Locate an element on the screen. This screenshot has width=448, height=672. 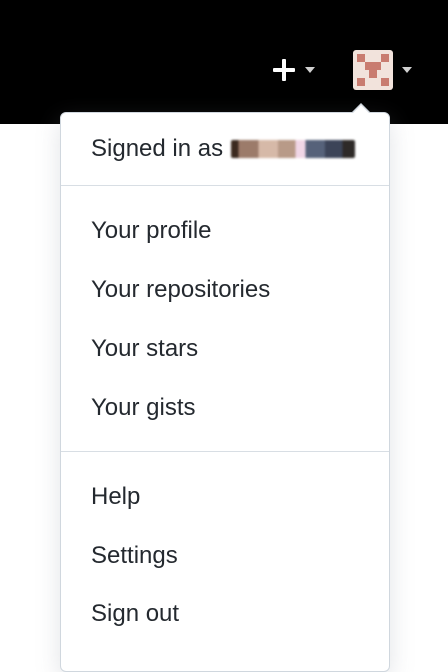
menu-item-your-repositories: Your repositories is located at coordinates (180, 290).